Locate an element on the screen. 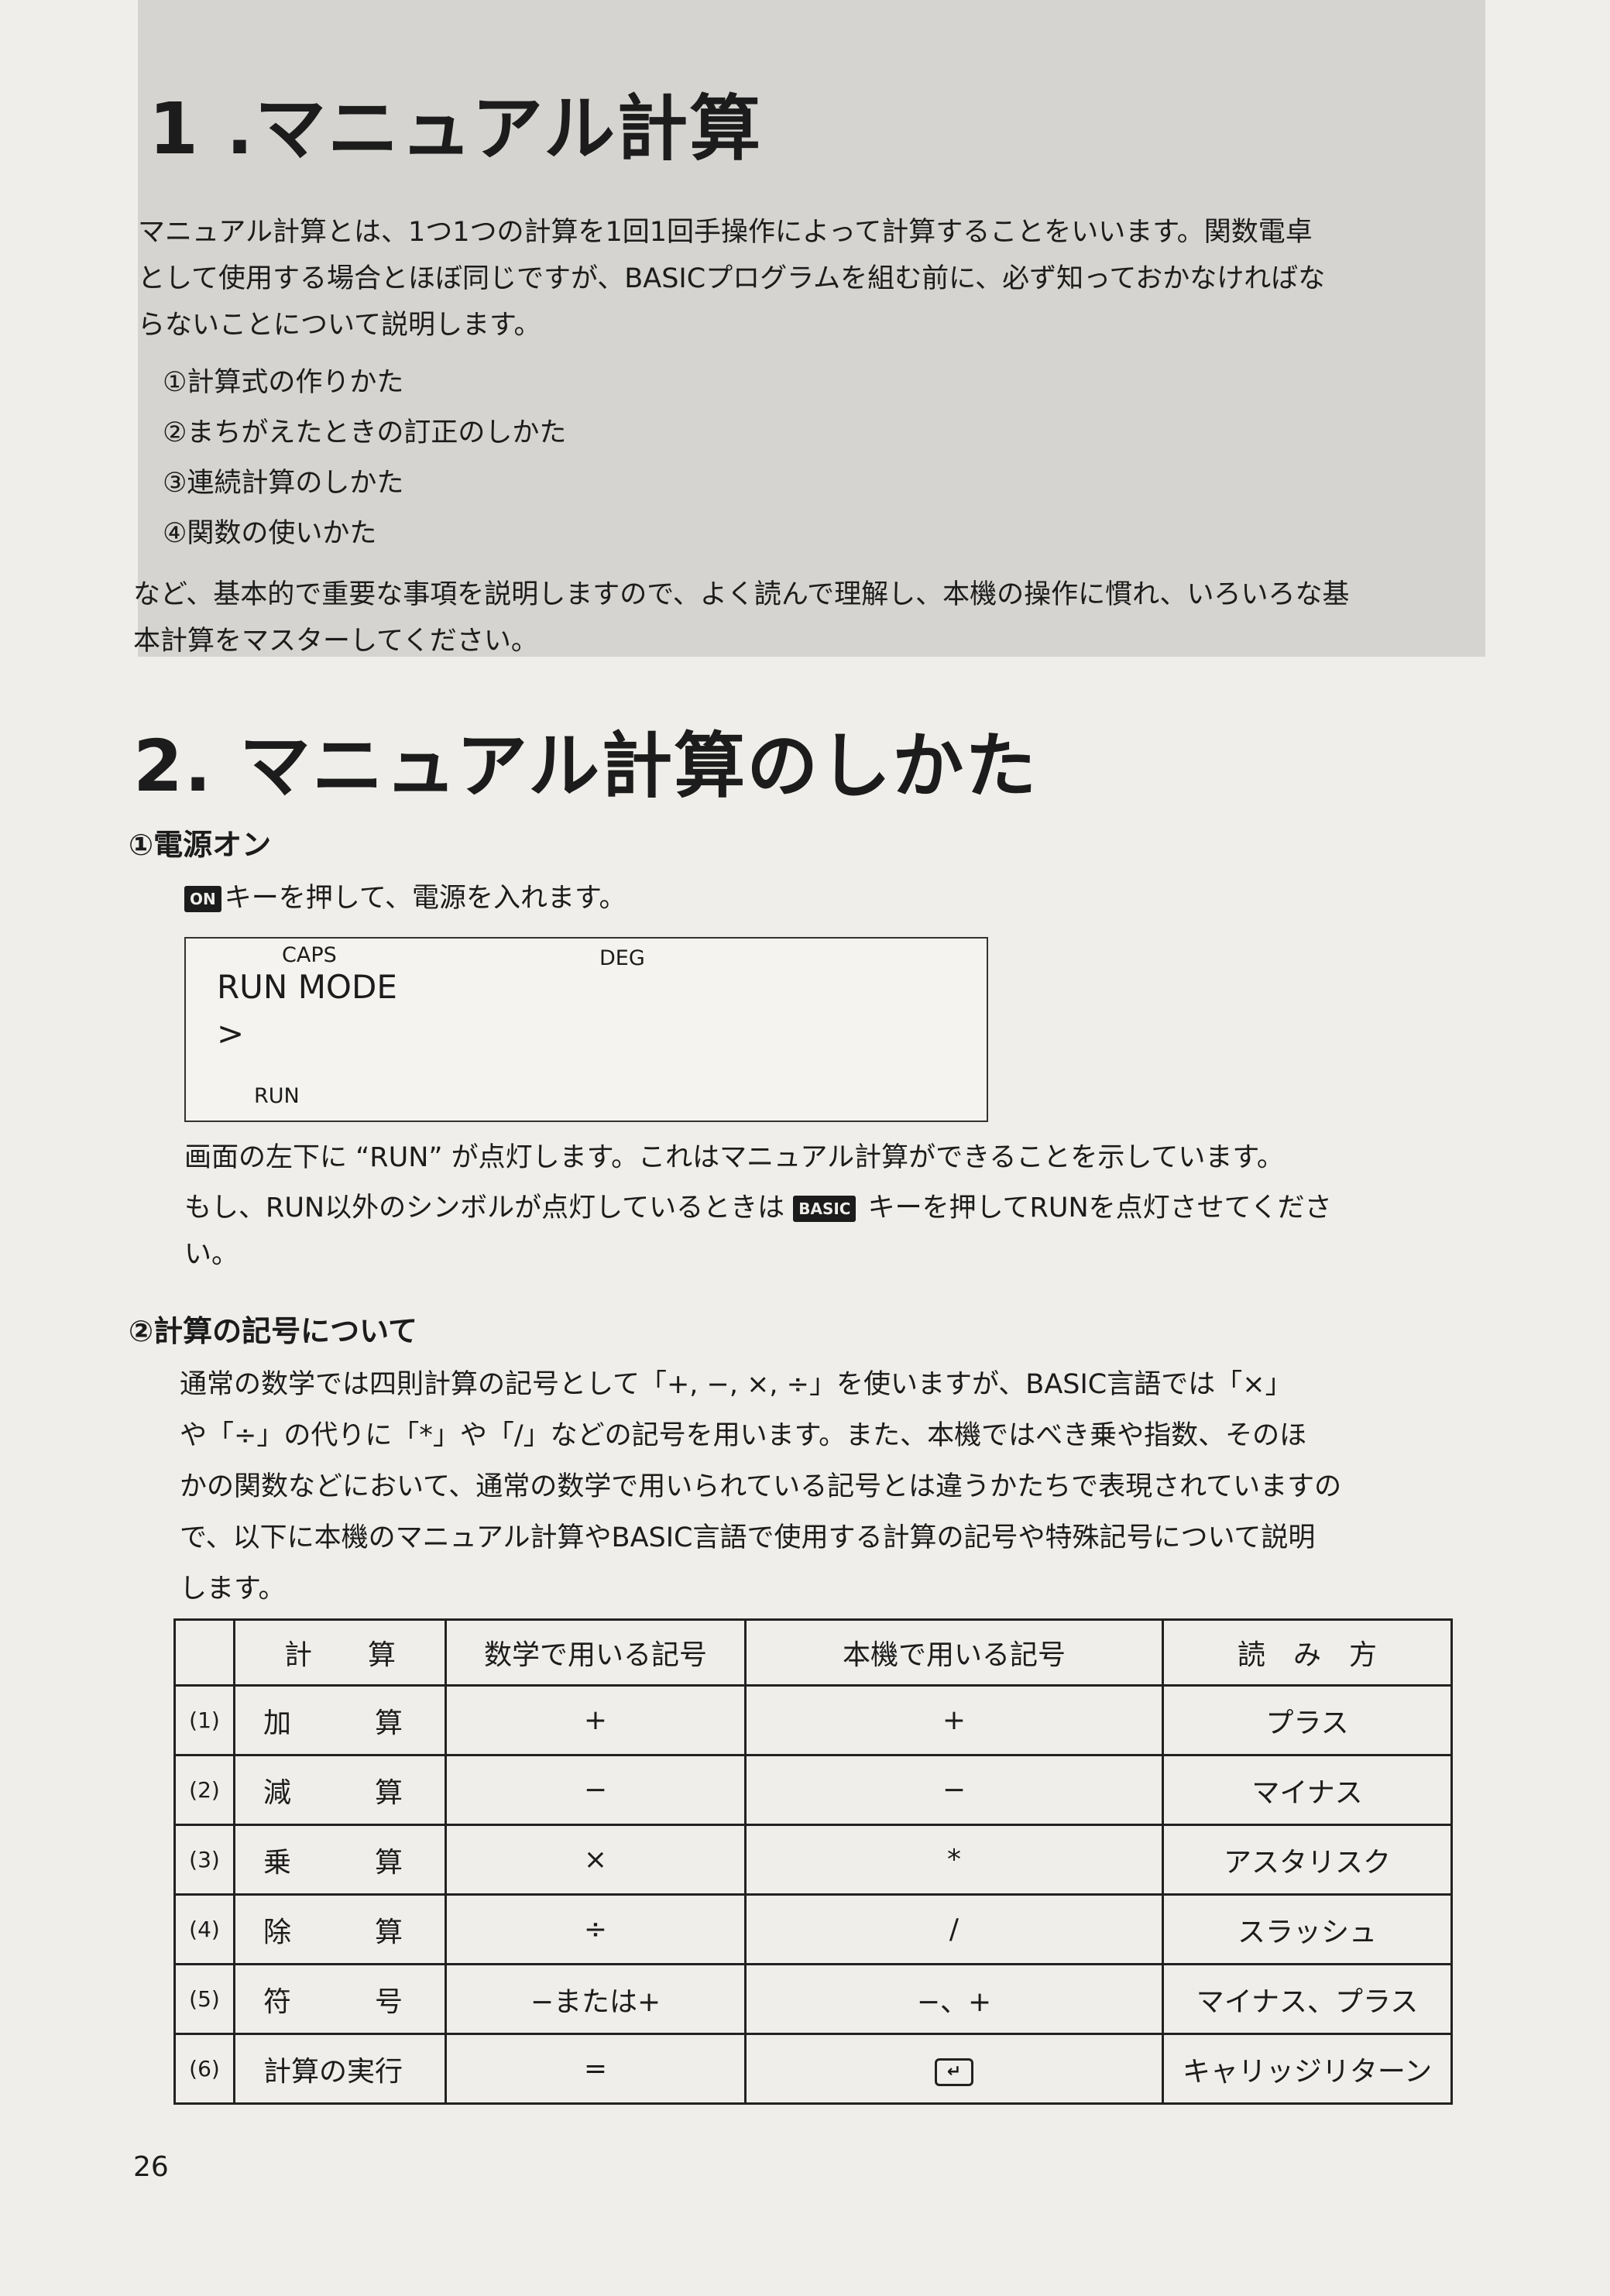 The image size is (1610, 2296). section2-title: 2. マニュアル計算のしかた is located at coordinates (585, 766).